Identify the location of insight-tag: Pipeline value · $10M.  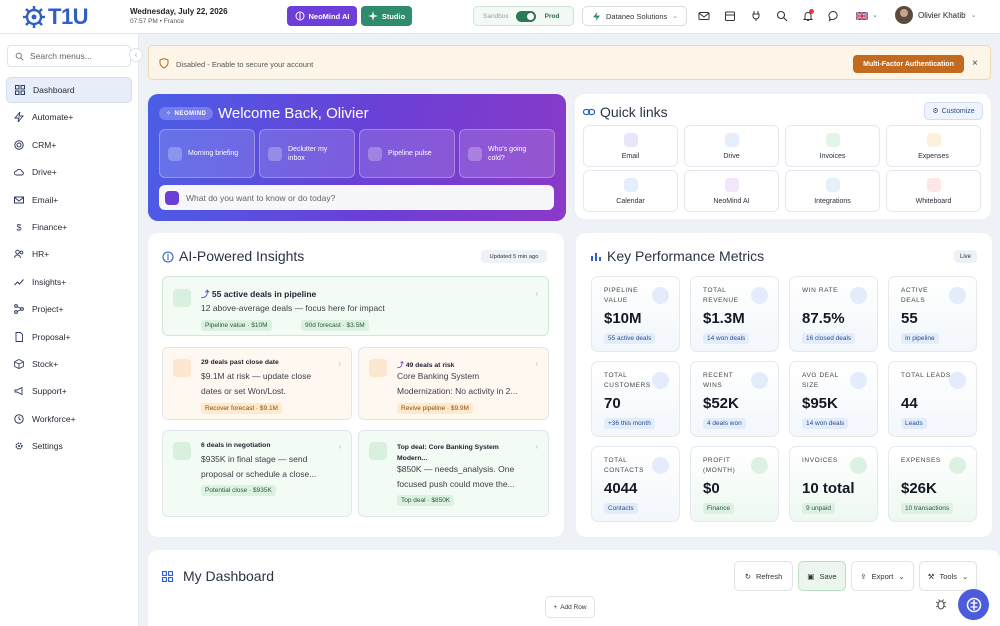
(236, 325).